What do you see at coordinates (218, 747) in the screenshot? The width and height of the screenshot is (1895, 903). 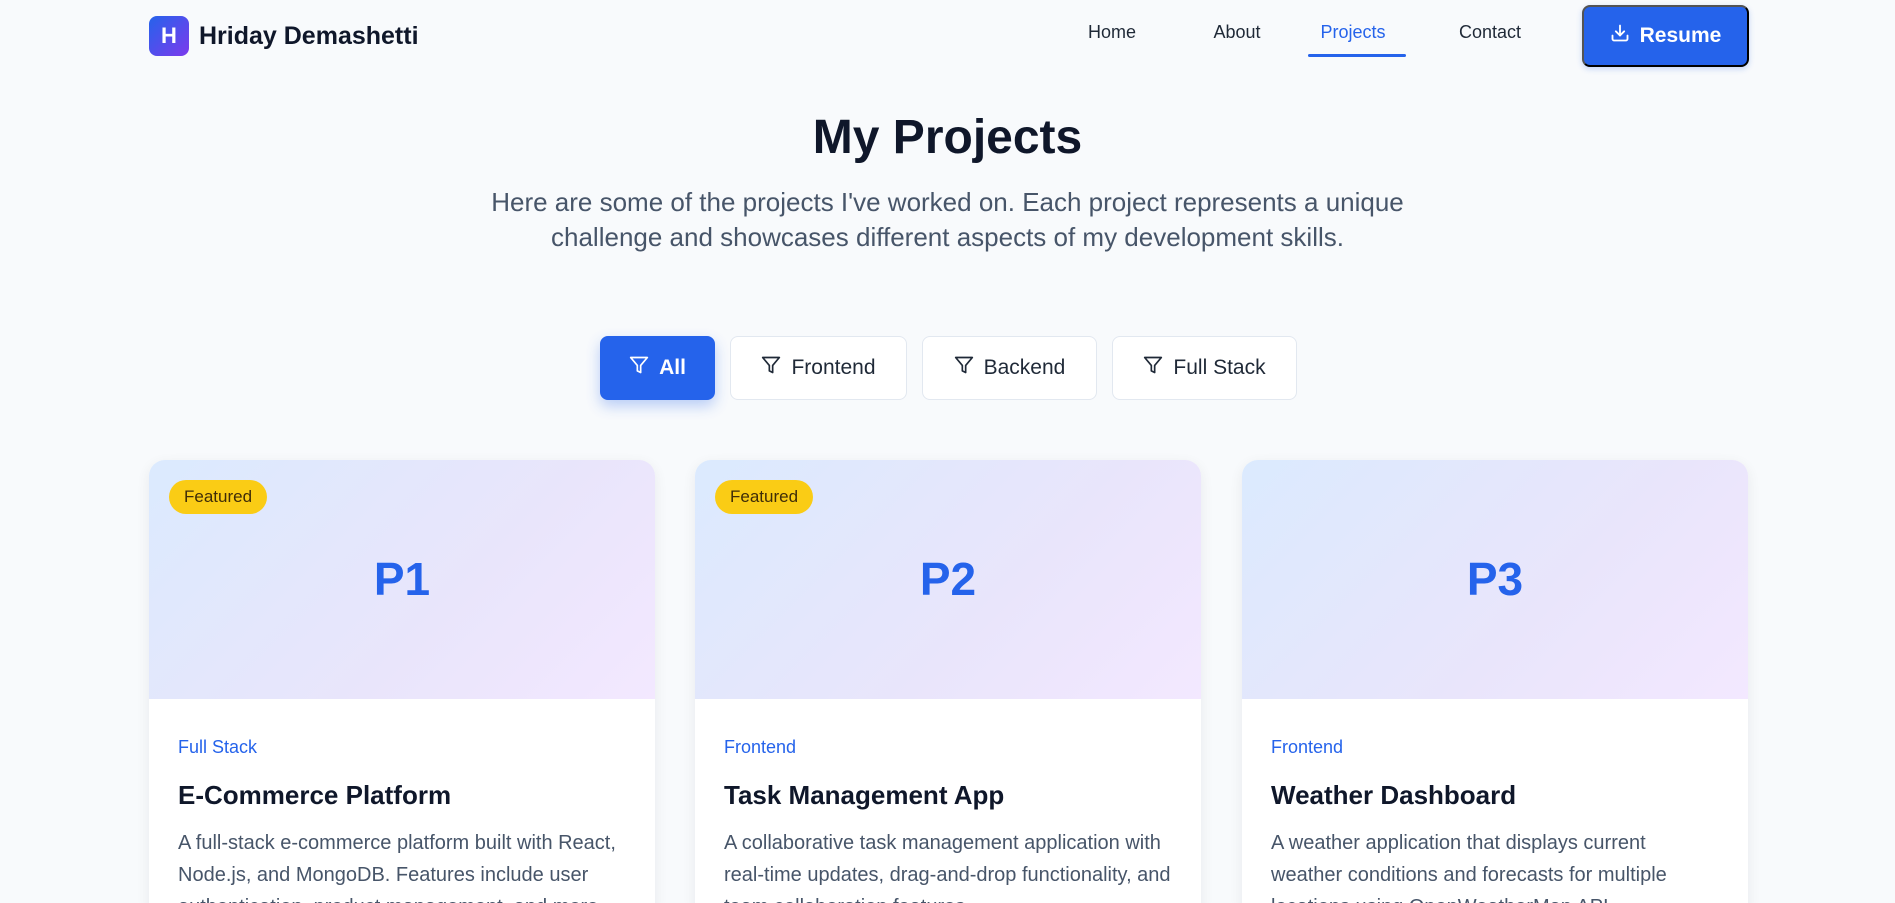 I see `project-category: Full Stack` at bounding box center [218, 747].